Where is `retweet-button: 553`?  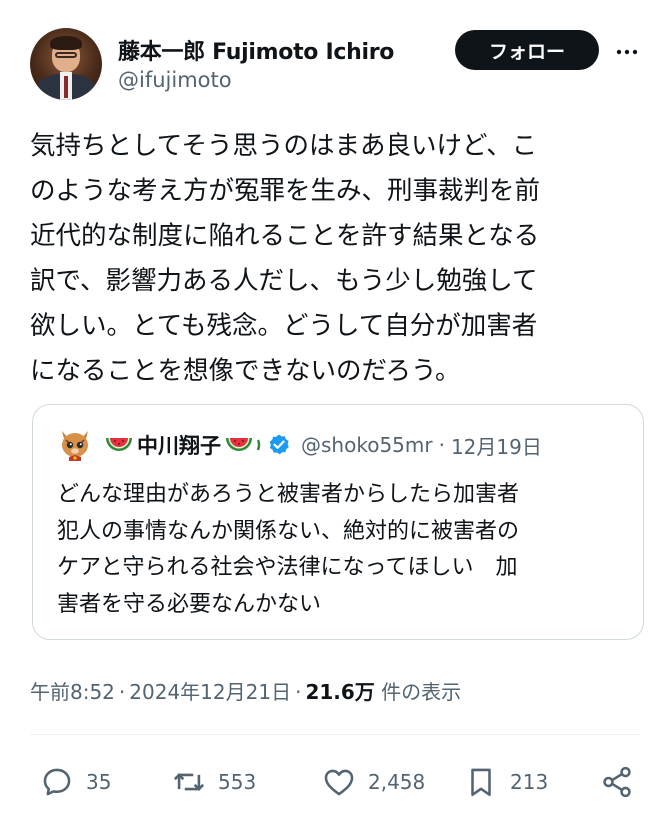
retweet-button: 553 is located at coordinates (214, 782).